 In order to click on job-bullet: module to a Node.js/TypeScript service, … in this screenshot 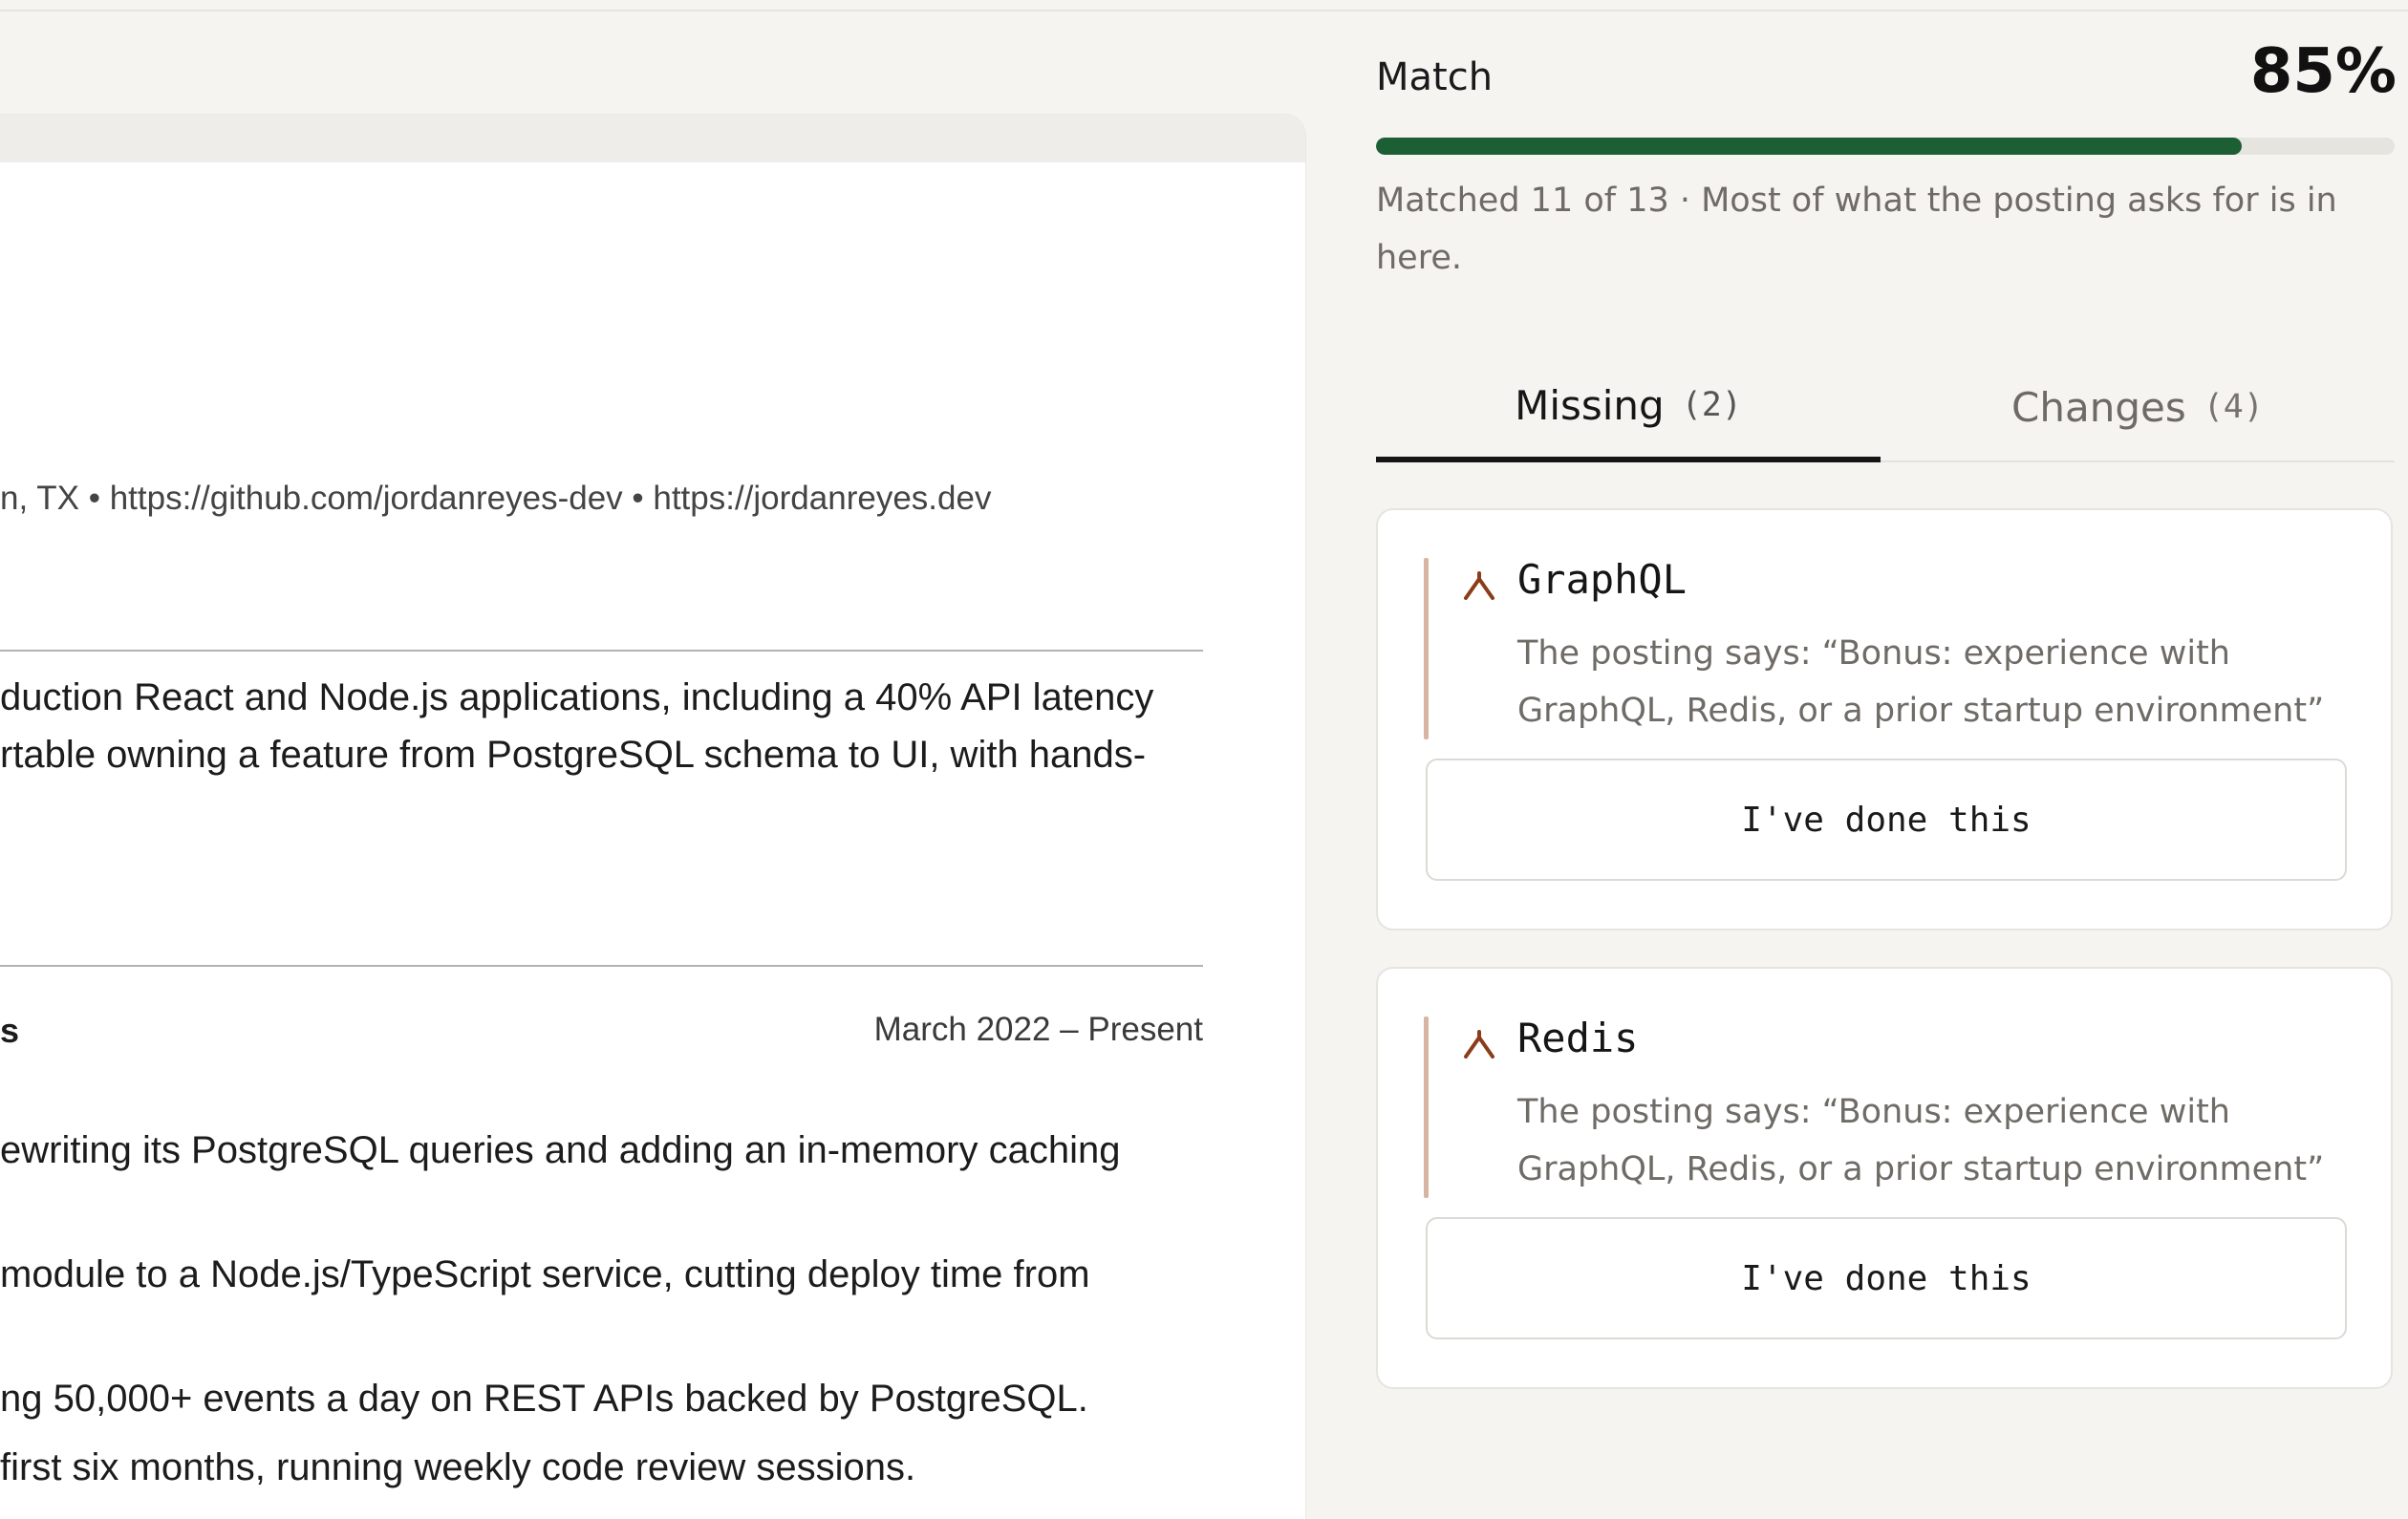, I will do `click(545, 1274)`.